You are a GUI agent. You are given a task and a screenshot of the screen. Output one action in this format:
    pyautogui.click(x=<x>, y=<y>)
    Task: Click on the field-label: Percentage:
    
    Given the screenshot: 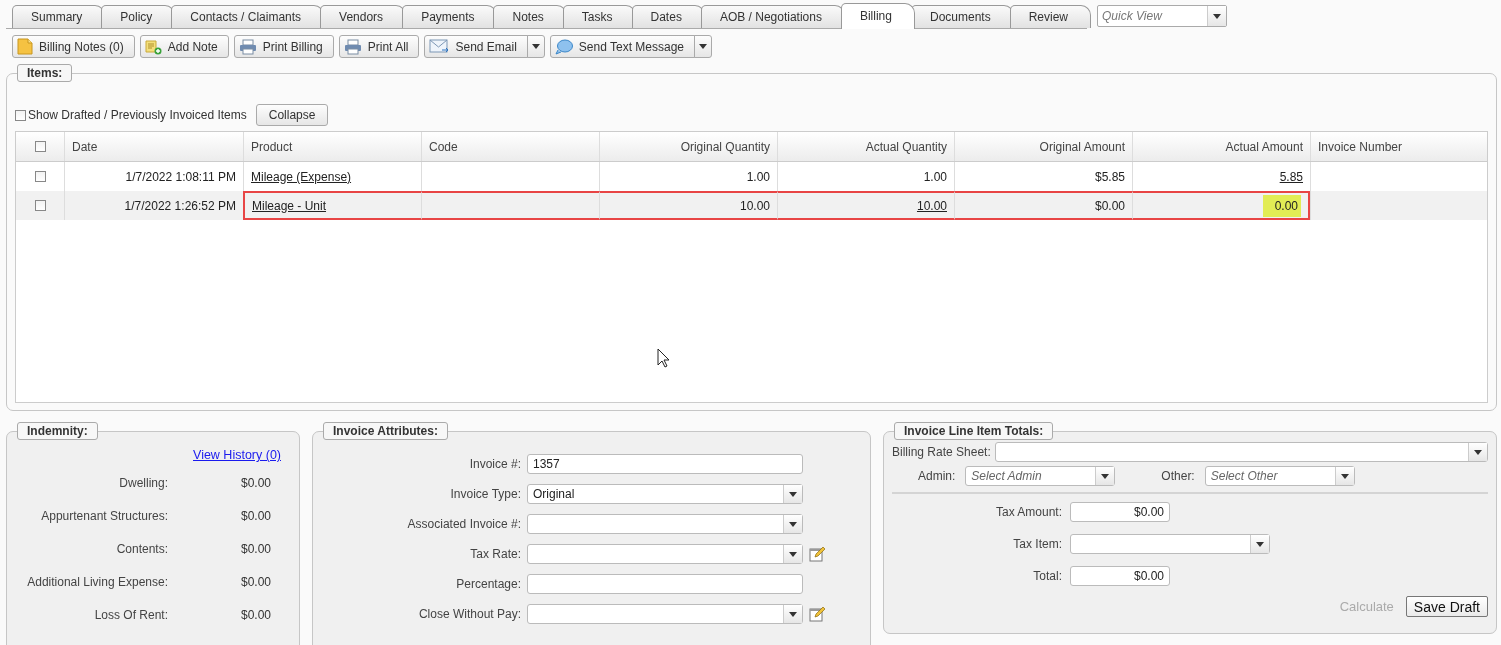 What is the action you would take?
    pyautogui.click(x=488, y=584)
    